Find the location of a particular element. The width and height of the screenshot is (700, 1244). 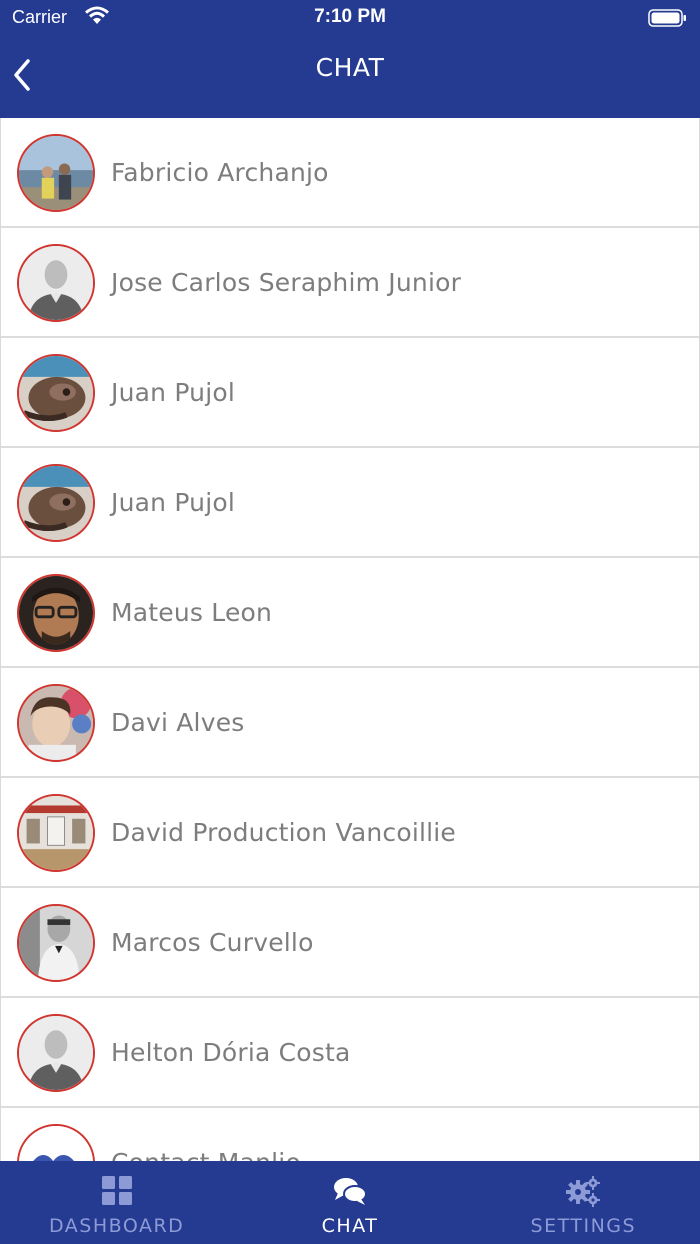

tab-dashboard: DASHBOARD is located at coordinates (116, 1202).